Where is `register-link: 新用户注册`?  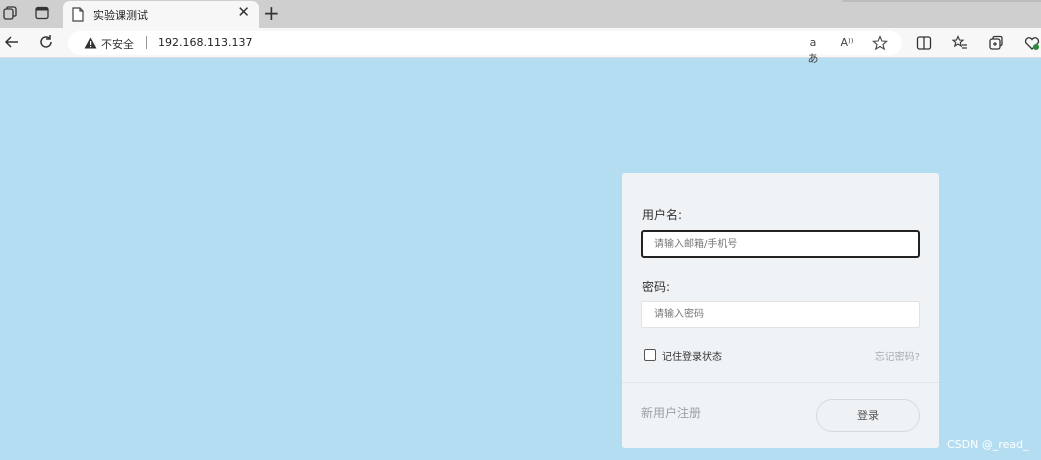
register-link: 新用户注册 is located at coordinates (671, 412).